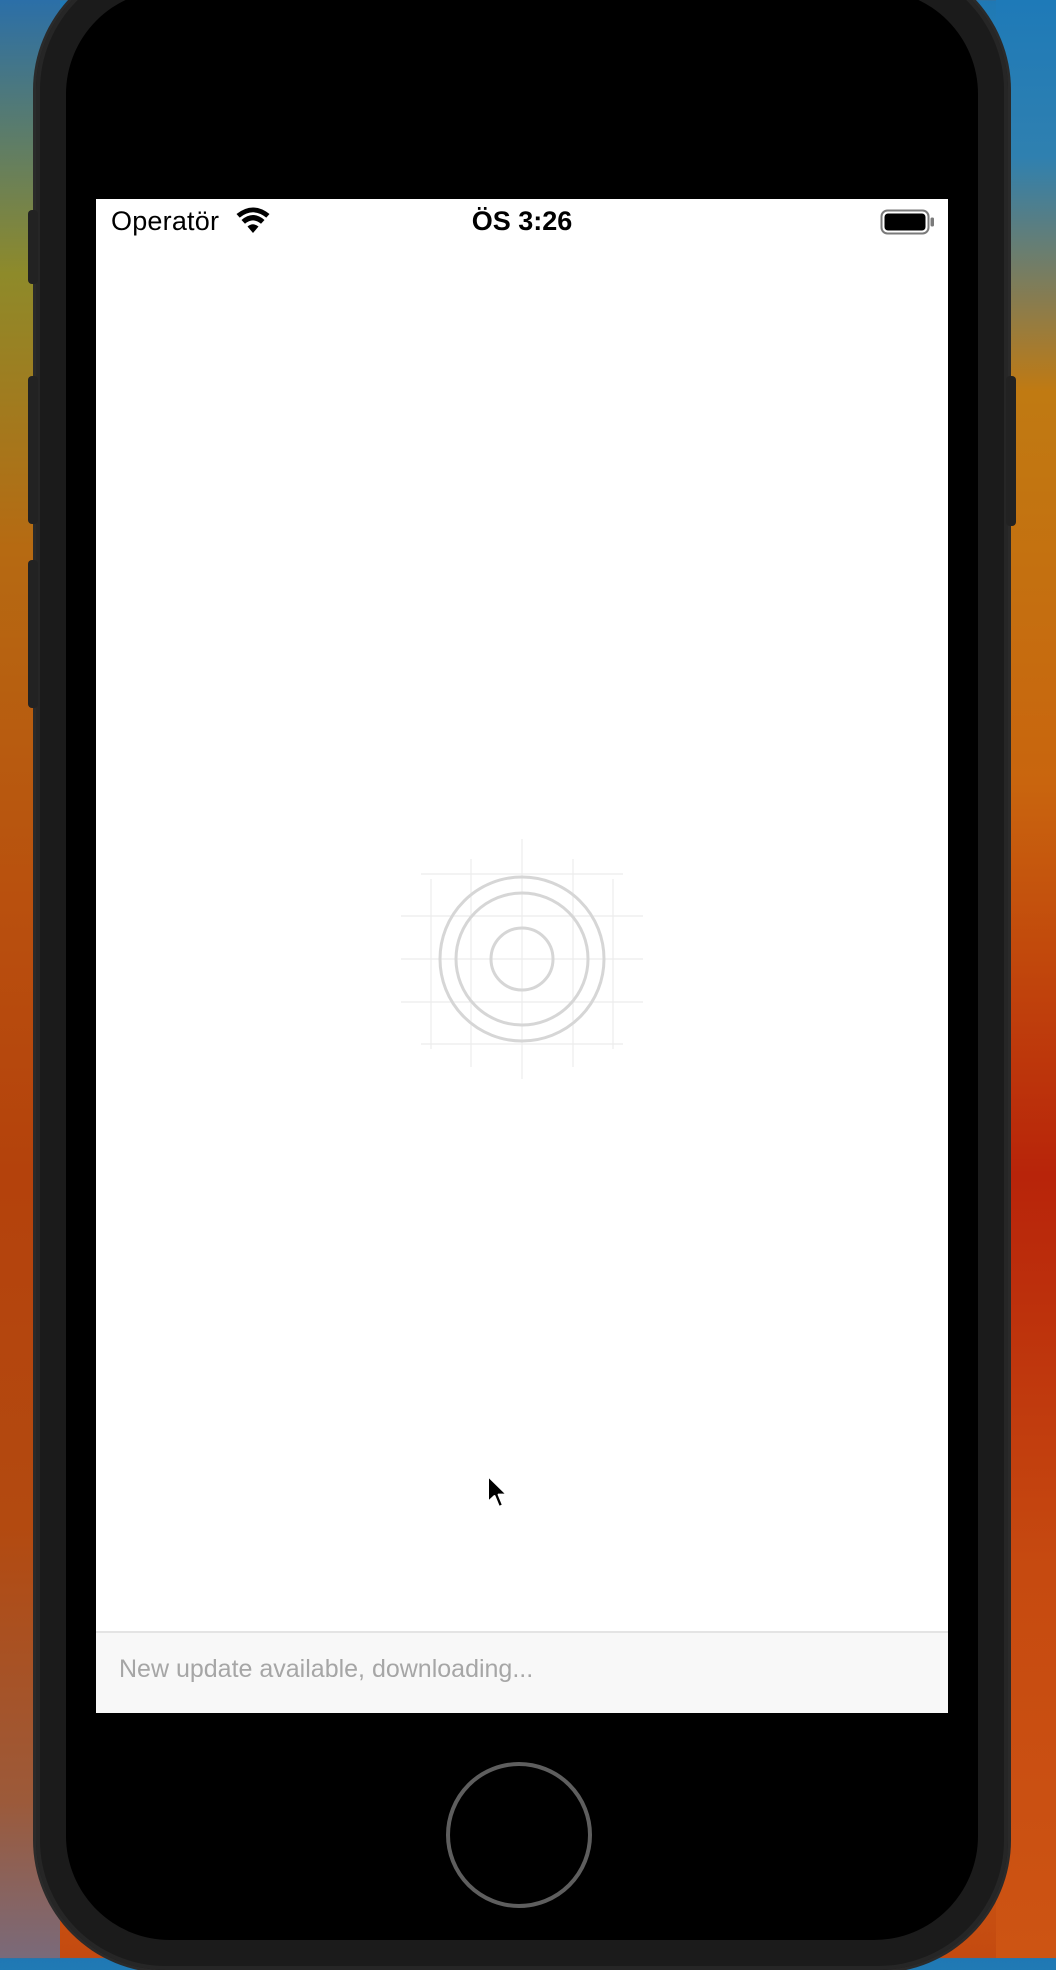 Image resolution: width=1056 pixels, height=1970 pixels. Describe the element at coordinates (33, 247) in the screenshot. I see `mute-switch` at that location.